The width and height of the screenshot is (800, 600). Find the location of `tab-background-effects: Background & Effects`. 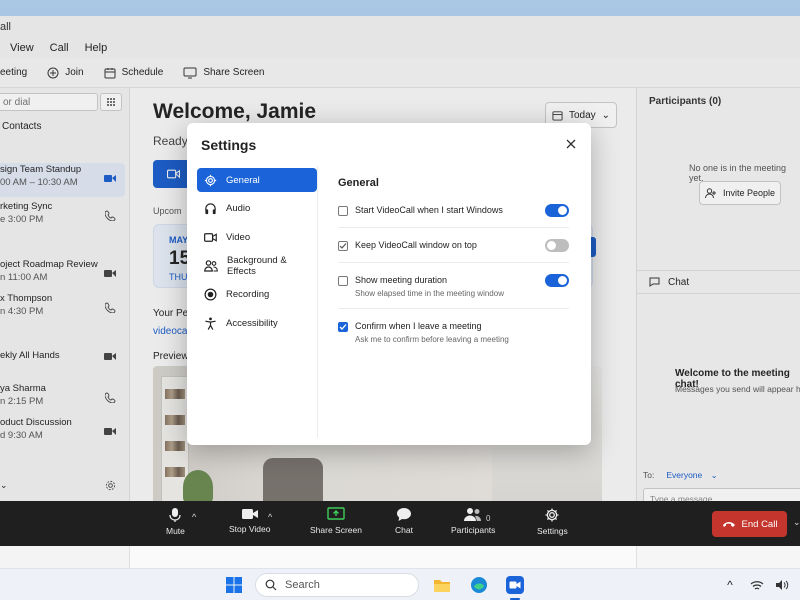

tab-background-effects: Background & Effects is located at coordinates (257, 266).